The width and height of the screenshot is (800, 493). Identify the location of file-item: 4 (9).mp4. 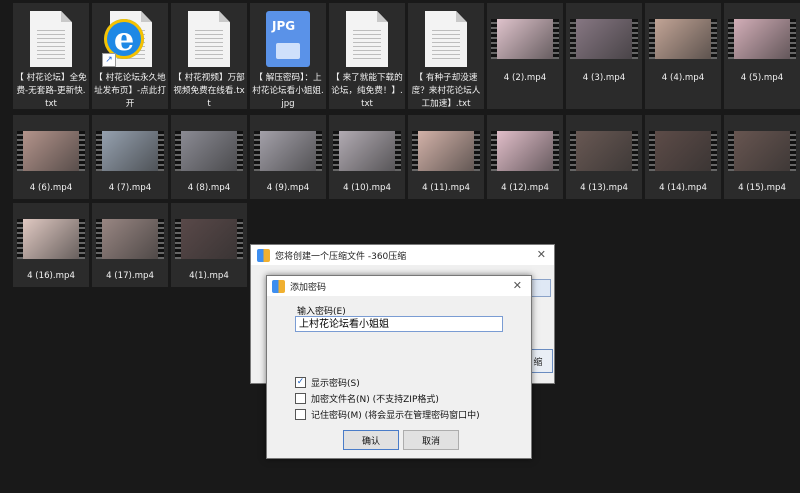
(288, 157).